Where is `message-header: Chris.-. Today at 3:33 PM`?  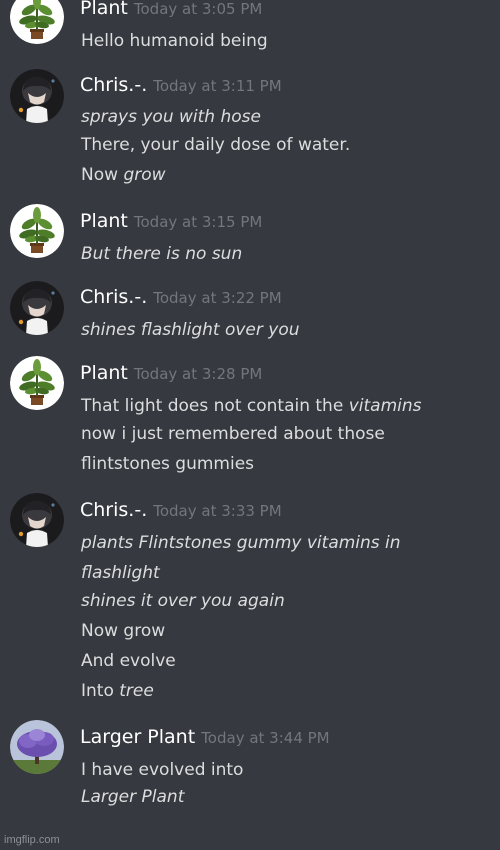 message-header: Chris.-. Today at 3:33 PM is located at coordinates (181, 510).